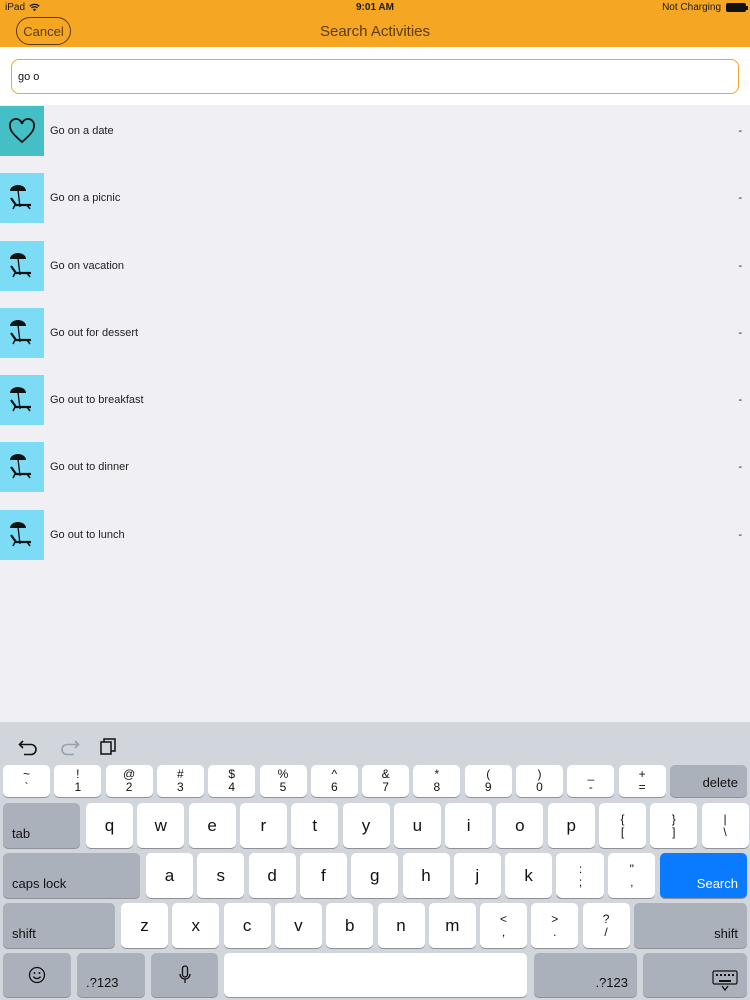  I want to click on key-12: + =, so click(642, 781).